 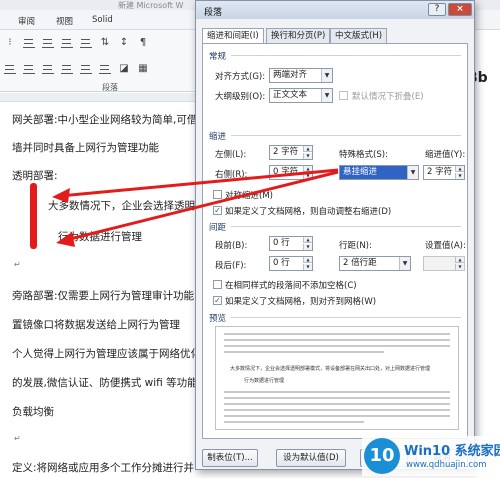 What do you see at coordinates (446, 465) in the screenshot?
I see `watermark-url: www.qdhuajin.com` at bounding box center [446, 465].